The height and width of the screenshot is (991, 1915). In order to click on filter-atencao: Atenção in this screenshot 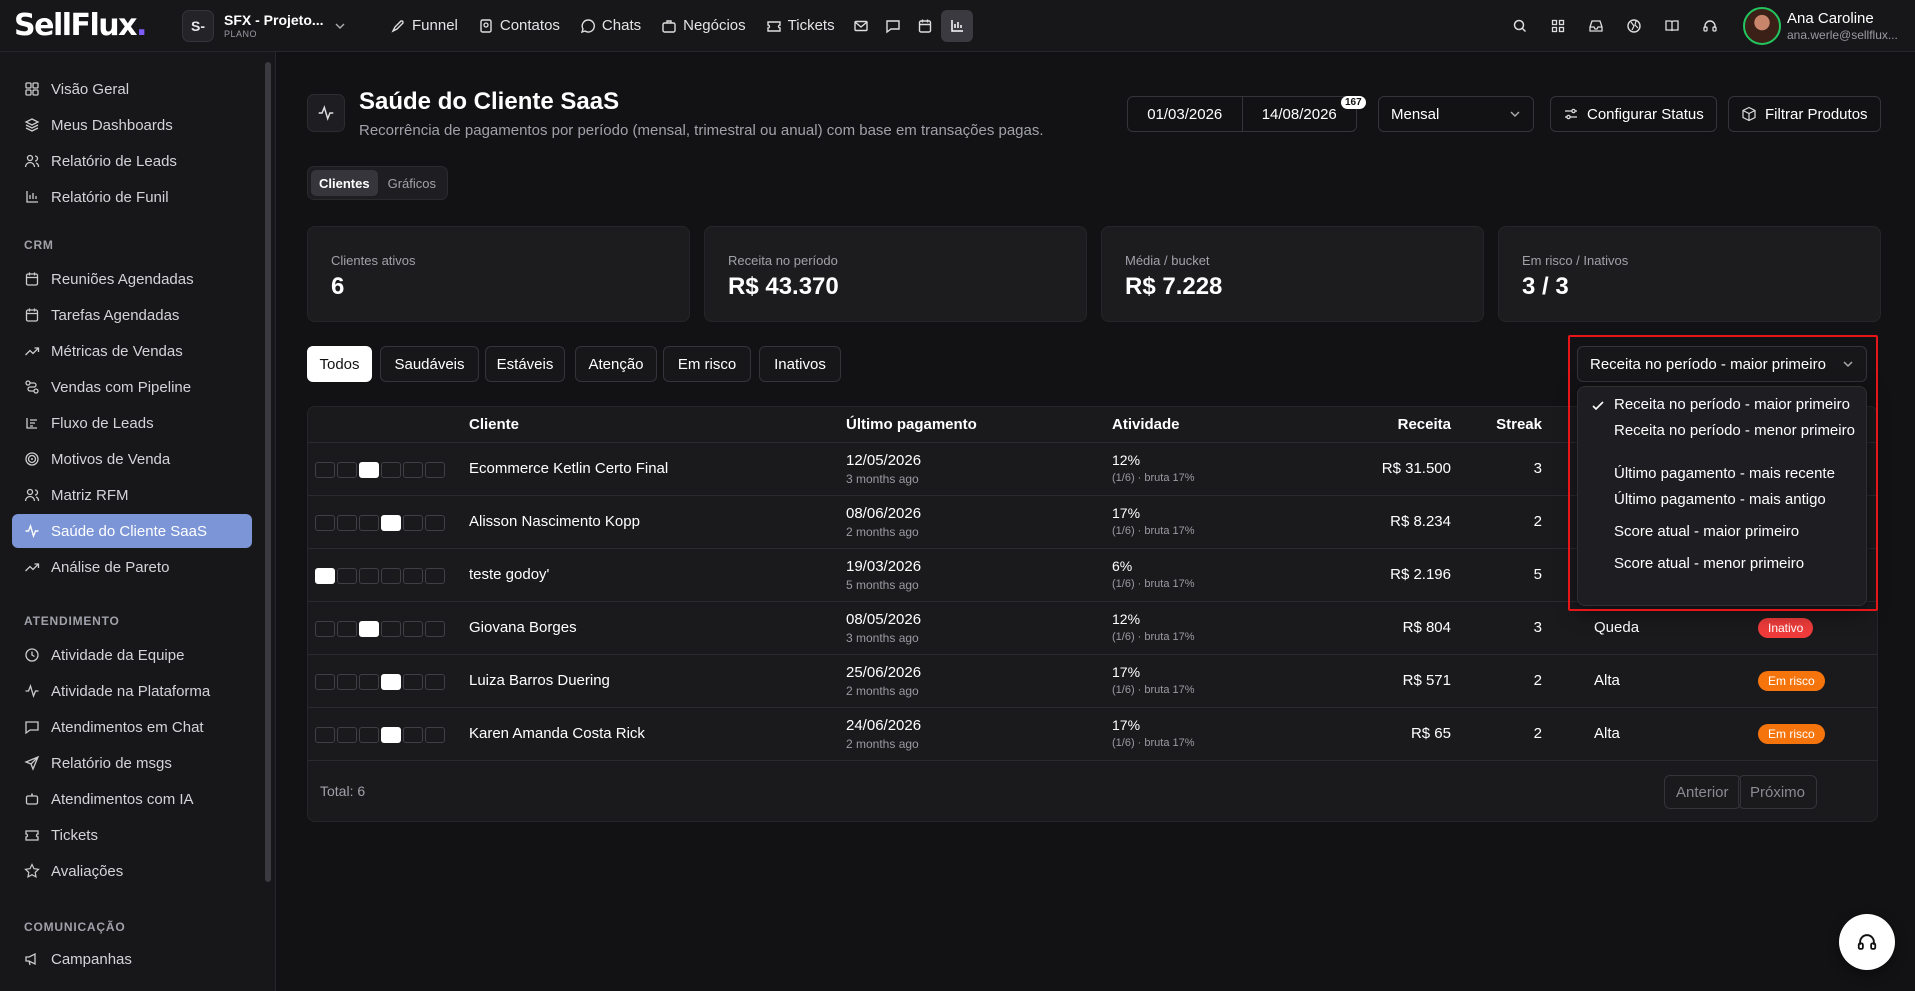, I will do `click(616, 364)`.